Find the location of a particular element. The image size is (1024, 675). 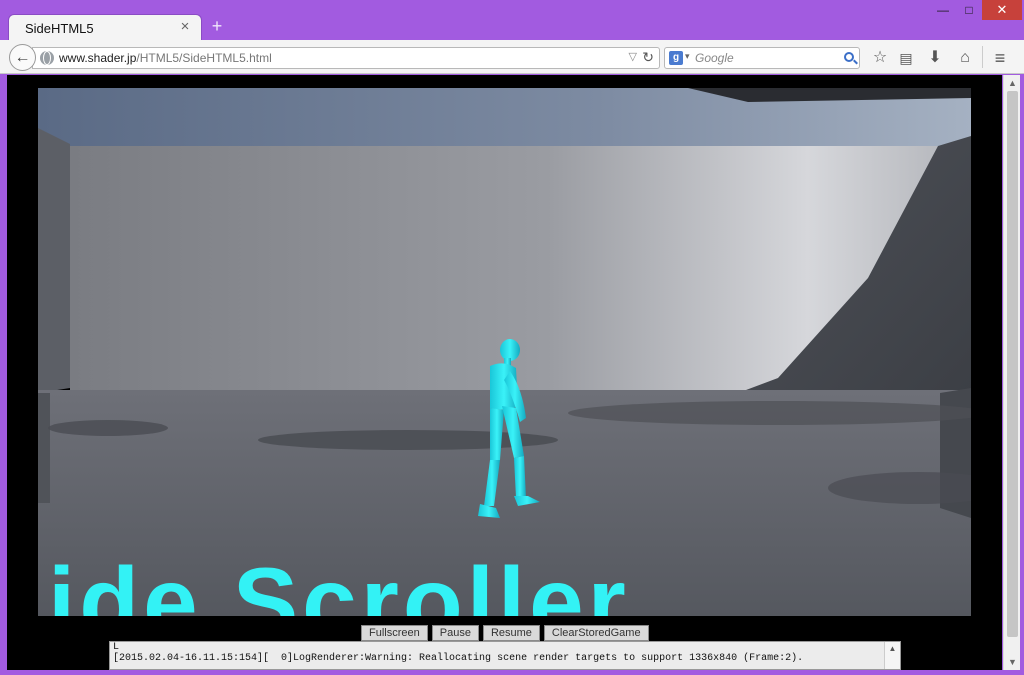

scroll-up-icon: ▲ is located at coordinates (1012, 83).